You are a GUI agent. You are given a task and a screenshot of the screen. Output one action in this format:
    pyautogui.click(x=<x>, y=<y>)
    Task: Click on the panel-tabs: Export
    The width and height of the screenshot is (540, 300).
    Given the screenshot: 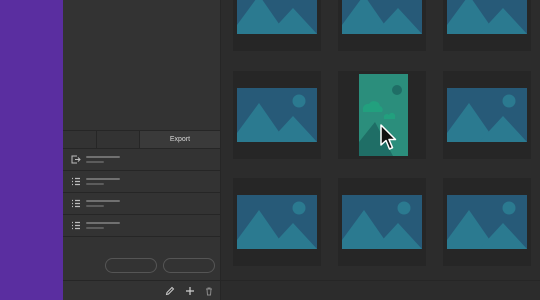 What is the action you would take?
    pyautogui.click(x=141, y=139)
    